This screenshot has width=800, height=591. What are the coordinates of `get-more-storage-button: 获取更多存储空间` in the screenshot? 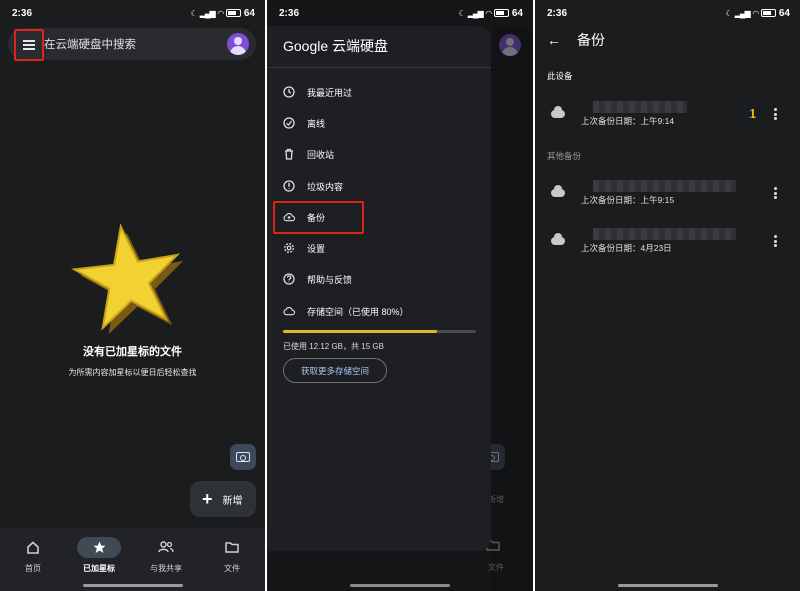 It's located at (335, 370).